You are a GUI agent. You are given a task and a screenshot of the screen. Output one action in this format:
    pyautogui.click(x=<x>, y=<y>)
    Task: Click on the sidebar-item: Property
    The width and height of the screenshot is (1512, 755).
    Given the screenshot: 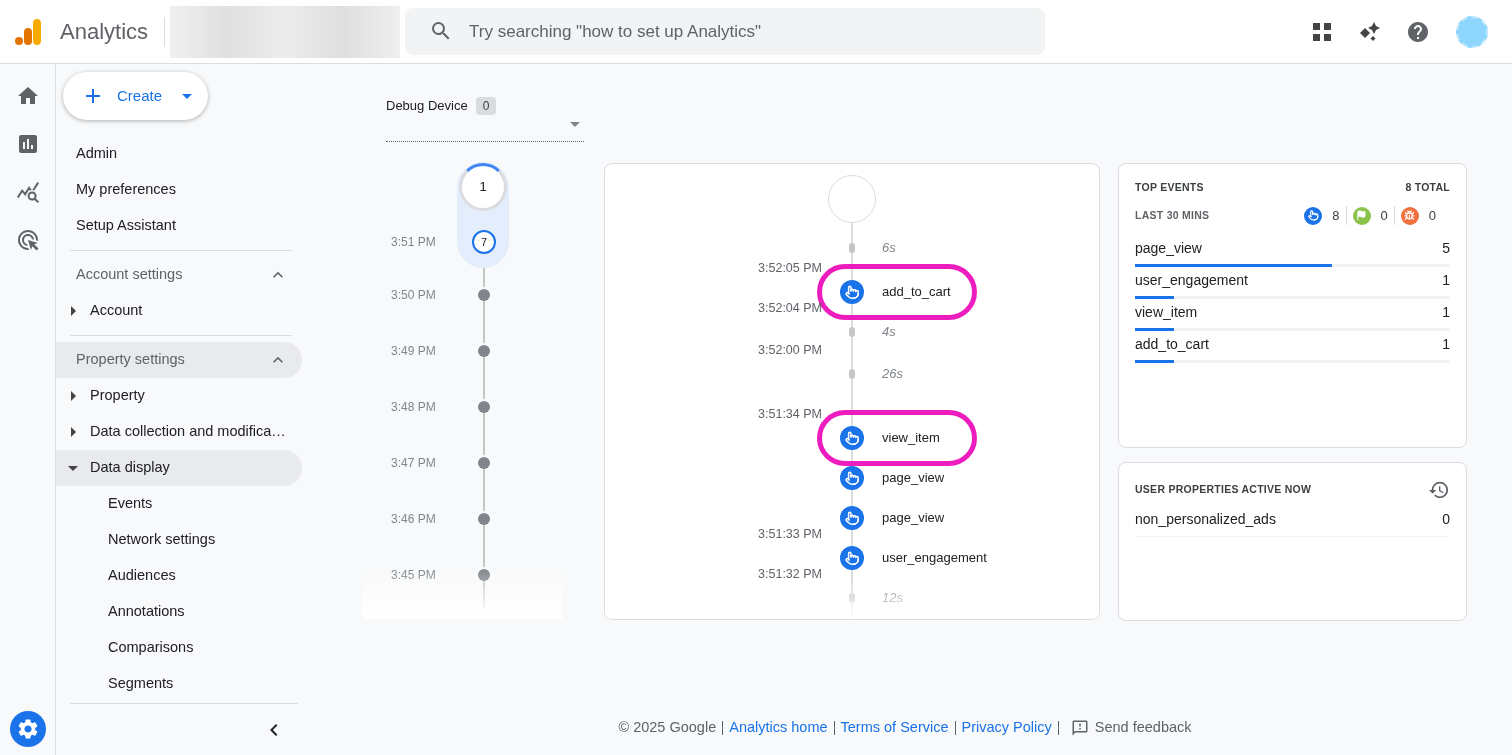 What is the action you would take?
    pyautogui.click(x=179, y=396)
    